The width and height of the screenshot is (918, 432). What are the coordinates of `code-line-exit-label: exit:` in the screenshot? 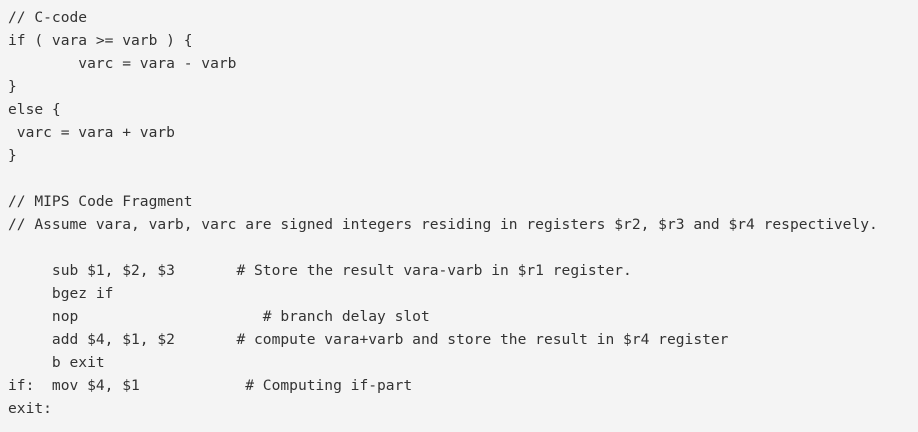 It's located at (30, 408).